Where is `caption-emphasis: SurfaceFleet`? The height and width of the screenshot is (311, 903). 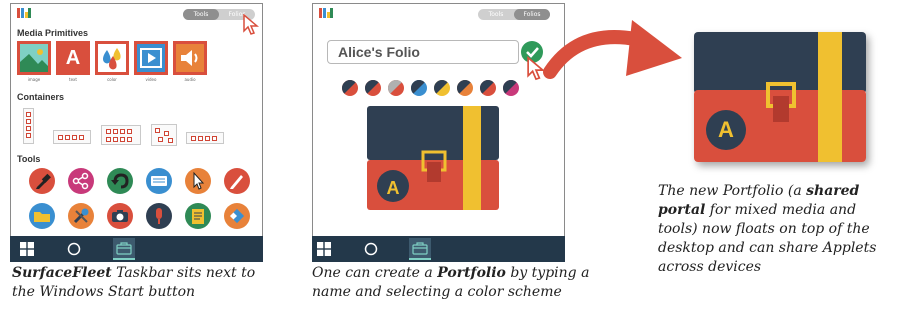 caption-emphasis: SurfaceFleet is located at coordinates (62, 273).